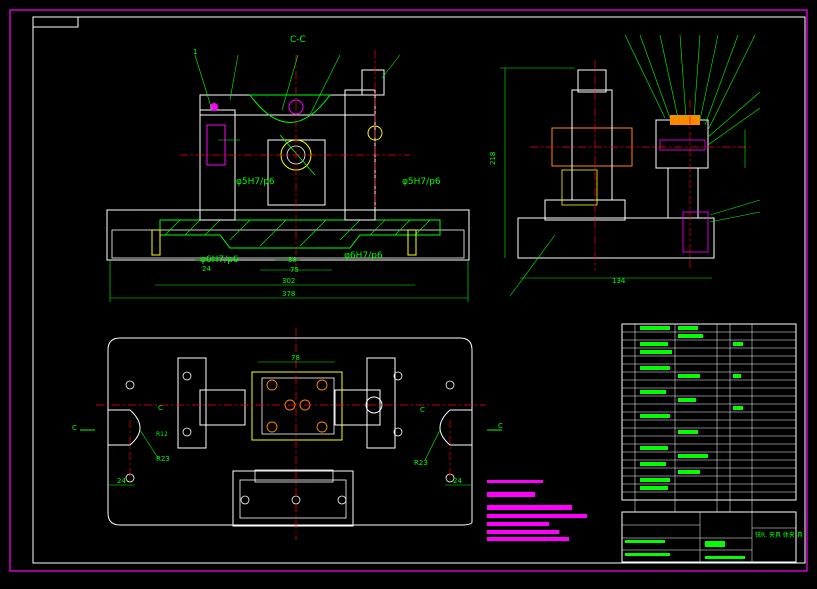 The image size is (817, 589). What do you see at coordinates (163, 459) in the screenshot?
I see `radius-left: R23` at bounding box center [163, 459].